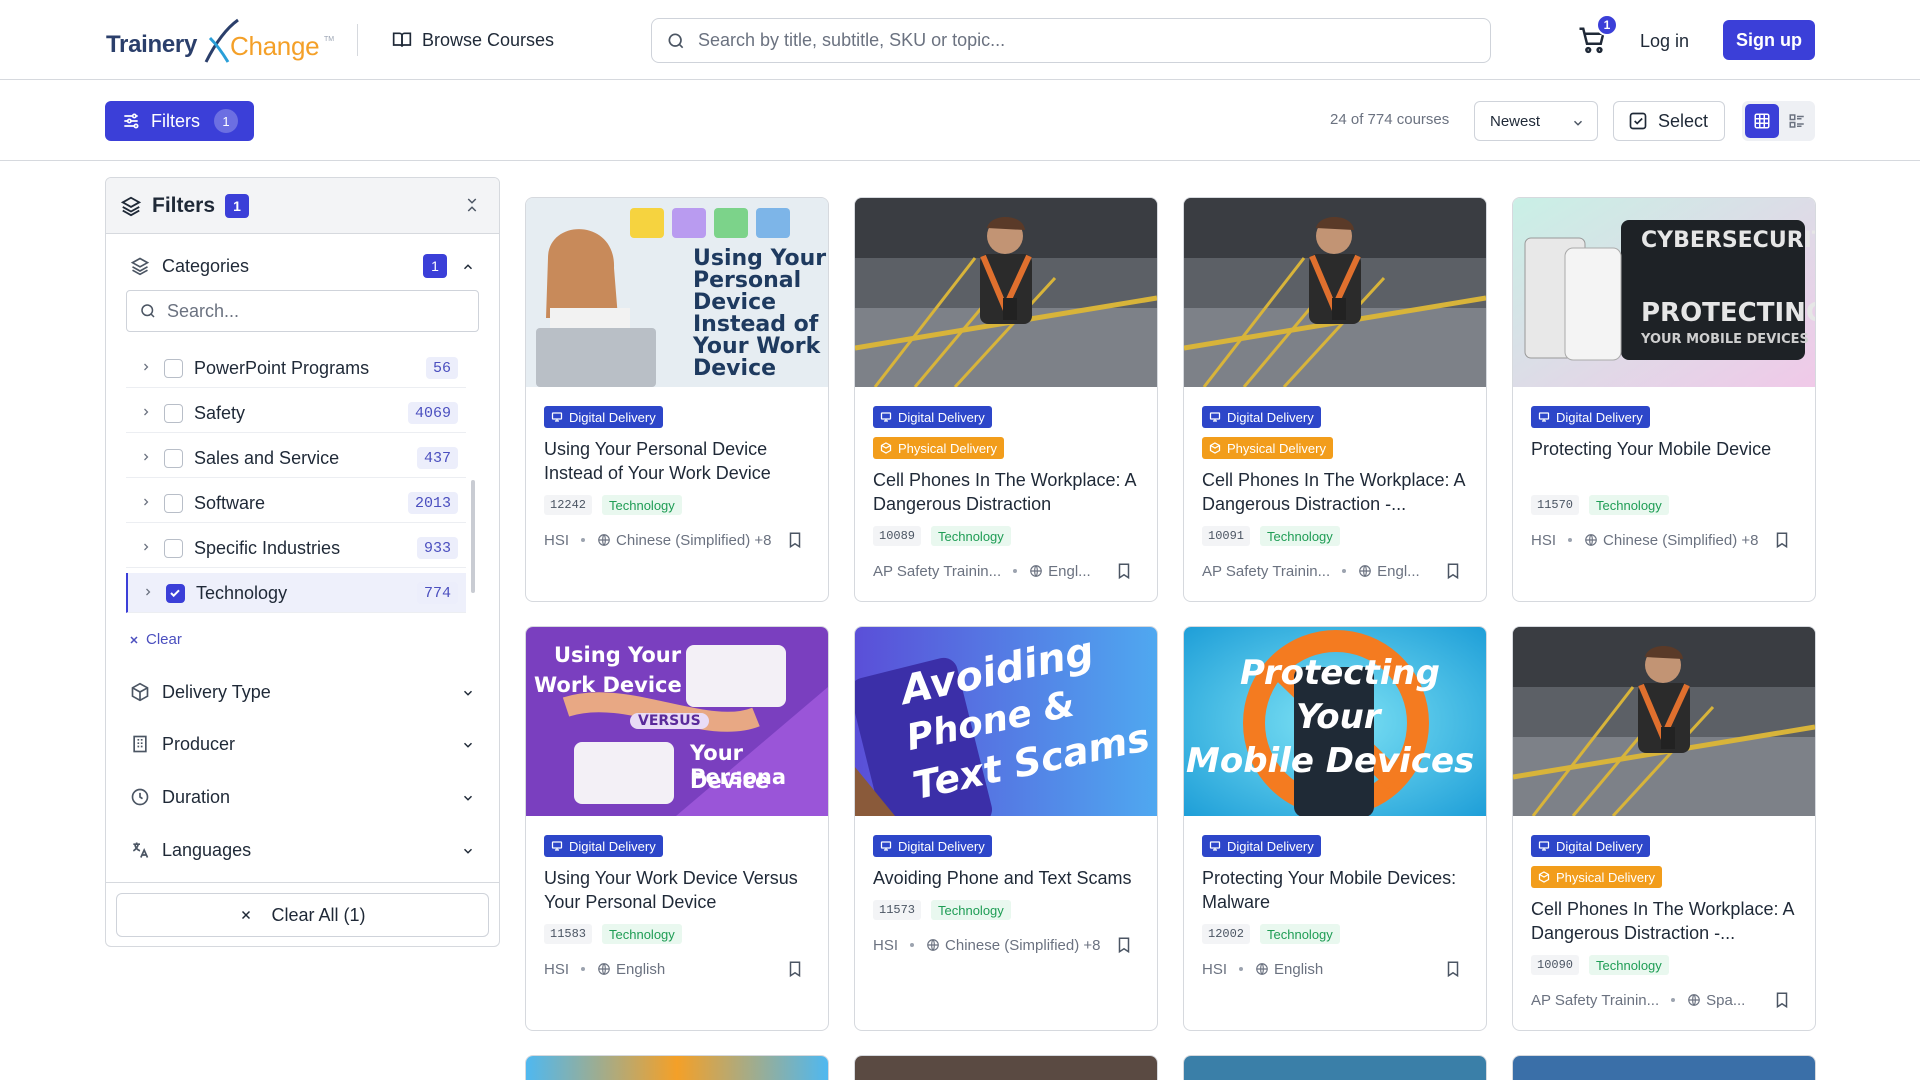 This screenshot has width=1920, height=1080. What do you see at coordinates (1595, 37) in the screenshot?
I see `cart-button: 1` at bounding box center [1595, 37].